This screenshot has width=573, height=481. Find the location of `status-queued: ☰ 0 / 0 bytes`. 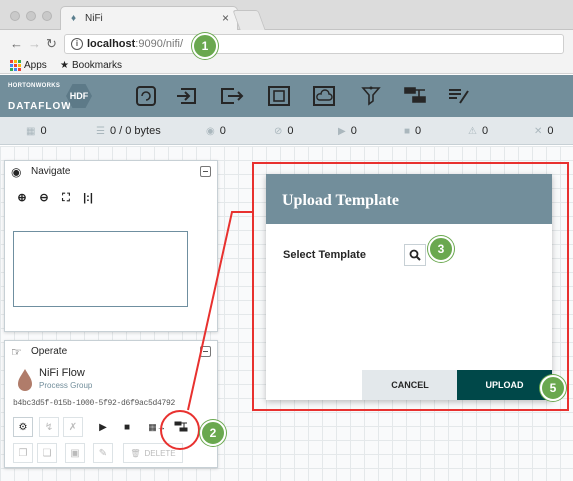

status-queued: ☰ 0 / 0 bytes is located at coordinates (128, 131).